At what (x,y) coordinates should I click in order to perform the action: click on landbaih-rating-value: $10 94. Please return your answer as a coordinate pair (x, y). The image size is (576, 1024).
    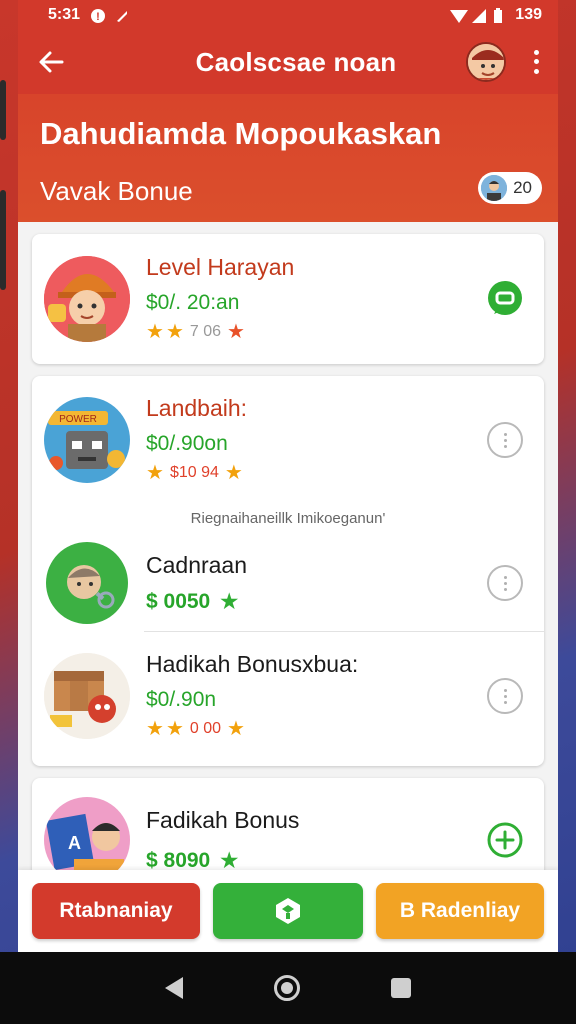
    Looking at the image, I should click on (194, 472).